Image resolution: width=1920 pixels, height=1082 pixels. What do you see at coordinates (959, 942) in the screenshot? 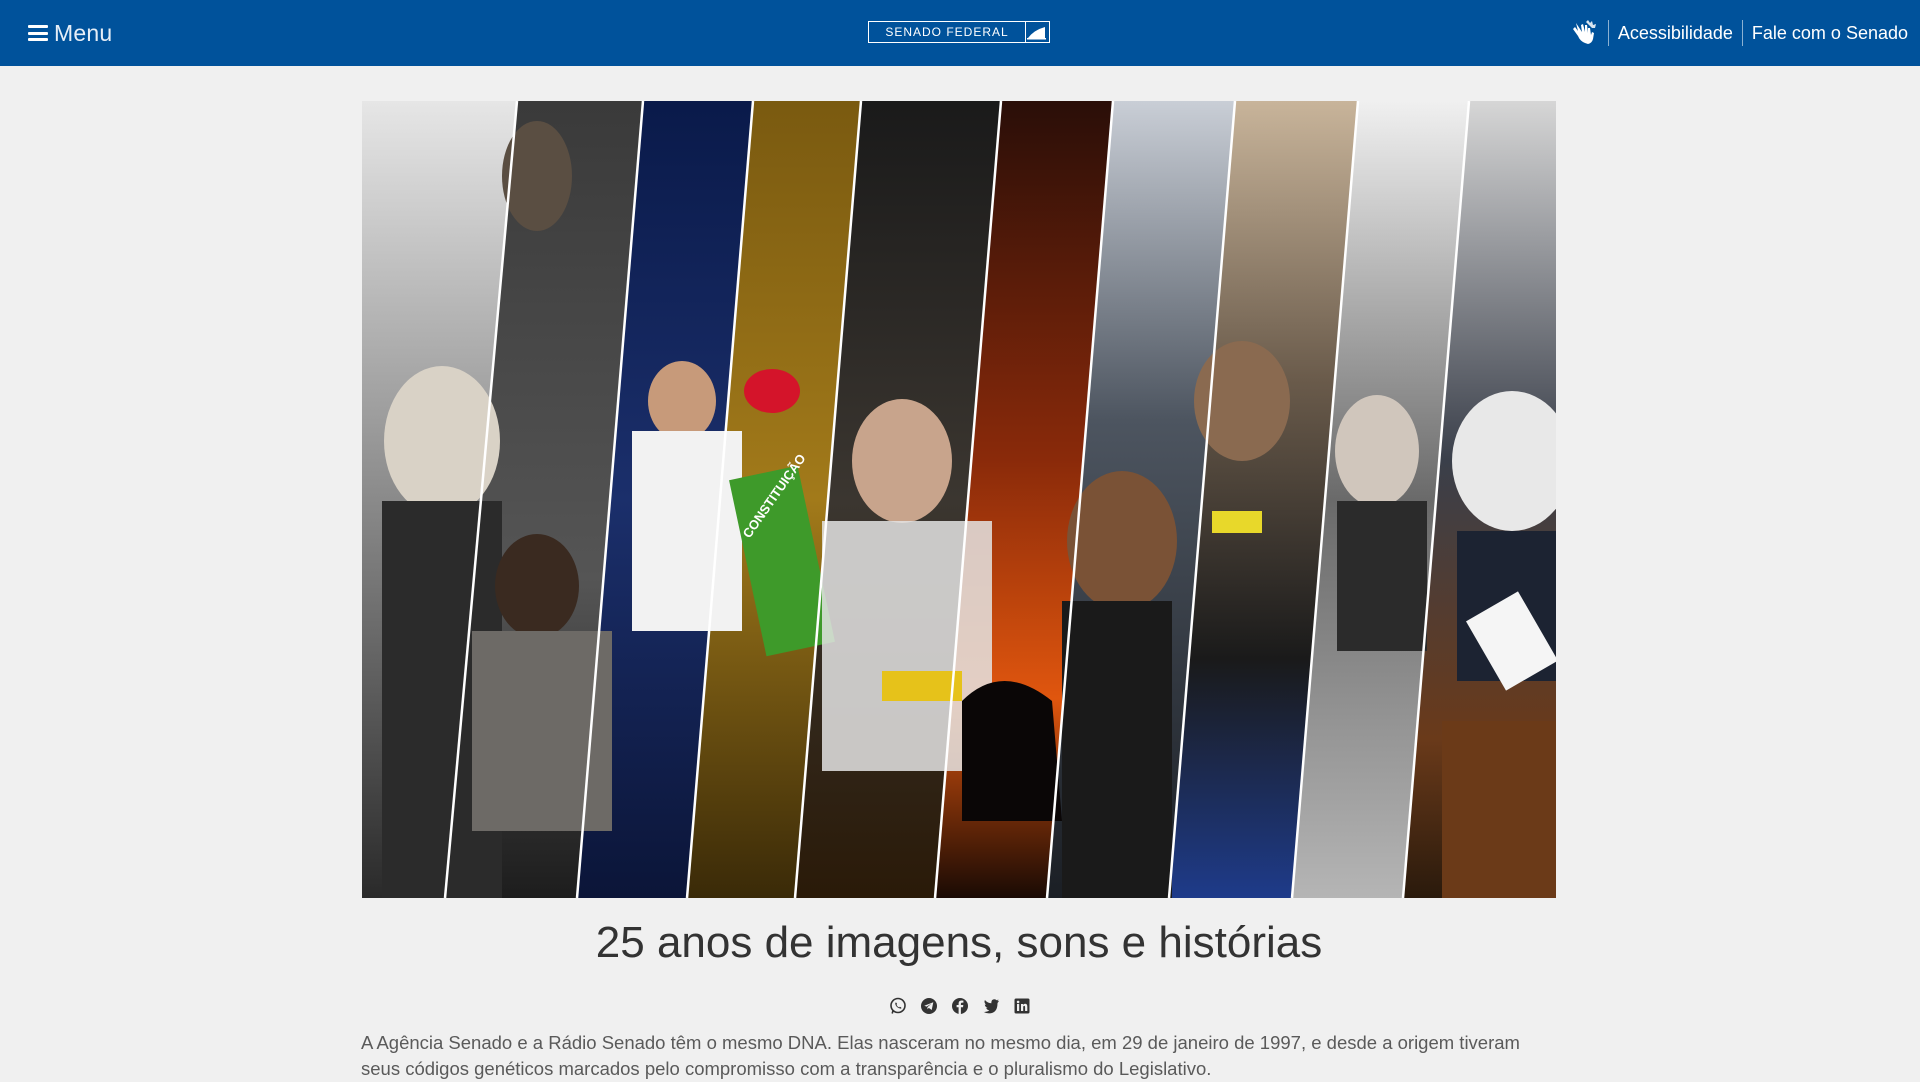
I see `article-headline: 25 anos de imagens, sons e histórias` at bounding box center [959, 942].